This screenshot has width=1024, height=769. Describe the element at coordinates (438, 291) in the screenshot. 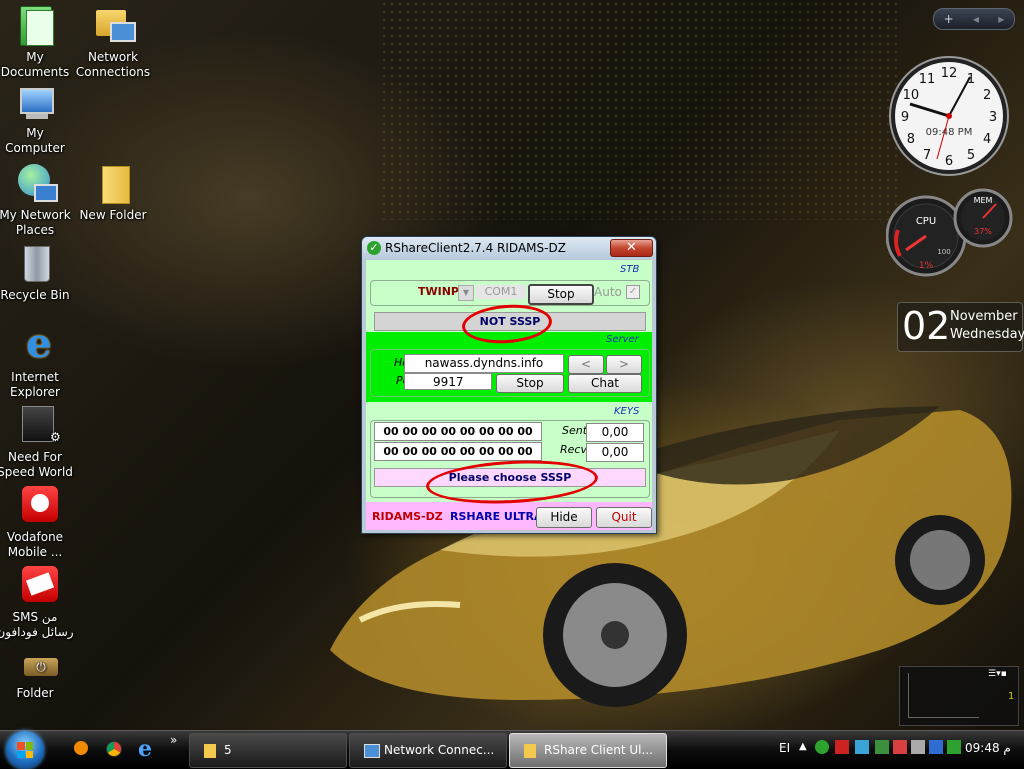

I see `receiver-label: TWINP` at that location.